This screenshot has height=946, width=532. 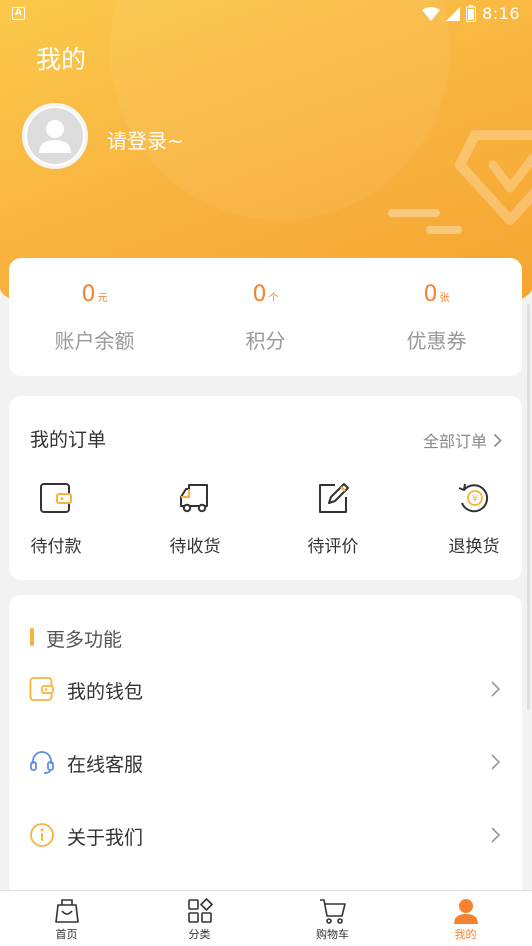 I want to click on all-orders-link: 全部订单, so click(x=462, y=440).